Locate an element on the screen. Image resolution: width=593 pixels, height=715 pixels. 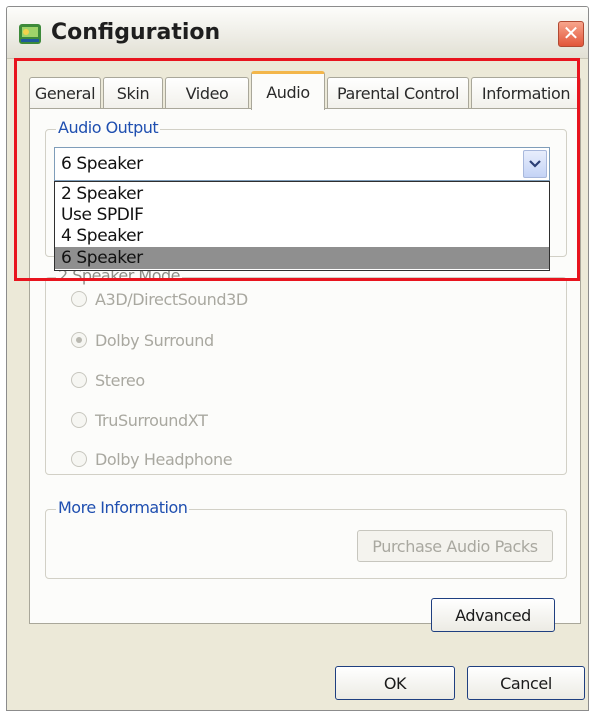
radio-a3d-directsound3d: A3D/DirectSound3D is located at coordinates (159, 299).